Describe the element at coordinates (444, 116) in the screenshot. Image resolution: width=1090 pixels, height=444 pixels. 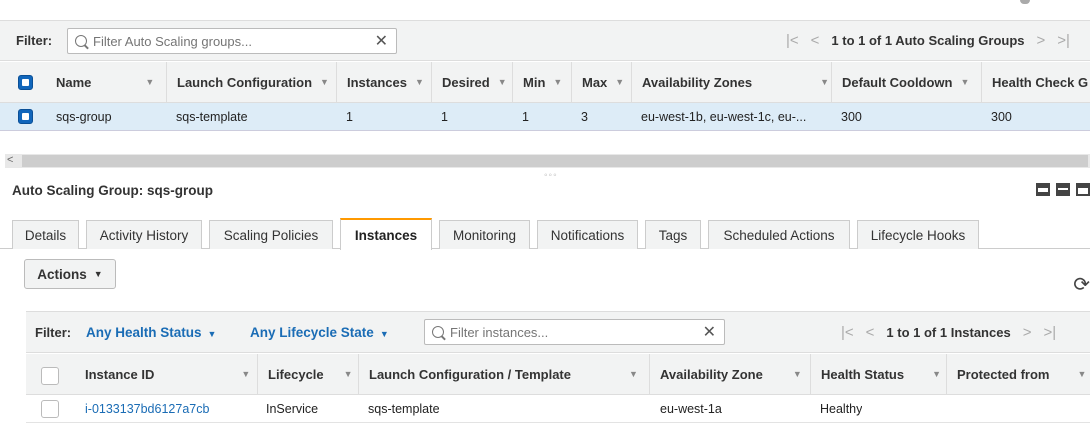
I see `cell-desired: 1` at that location.